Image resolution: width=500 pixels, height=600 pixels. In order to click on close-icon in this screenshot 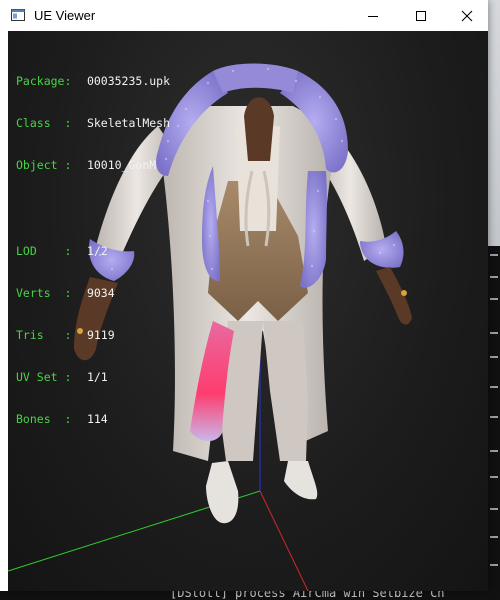, I will do `click(467, 15)`.